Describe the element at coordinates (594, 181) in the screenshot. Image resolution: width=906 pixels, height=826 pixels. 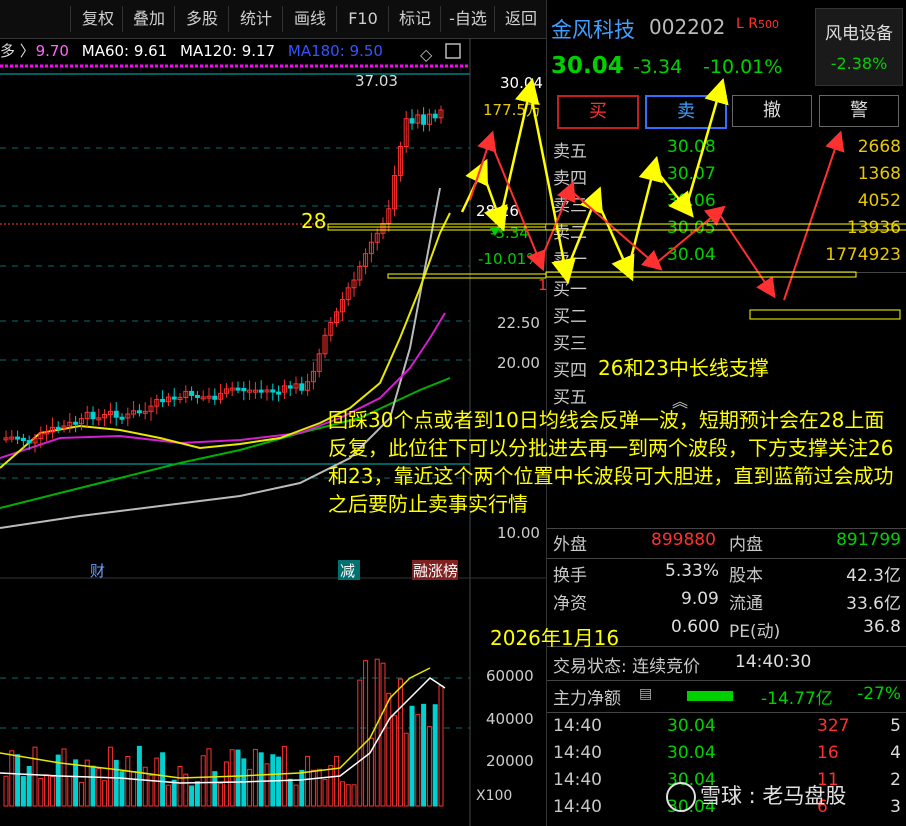
I see `yellow-arrows` at that location.